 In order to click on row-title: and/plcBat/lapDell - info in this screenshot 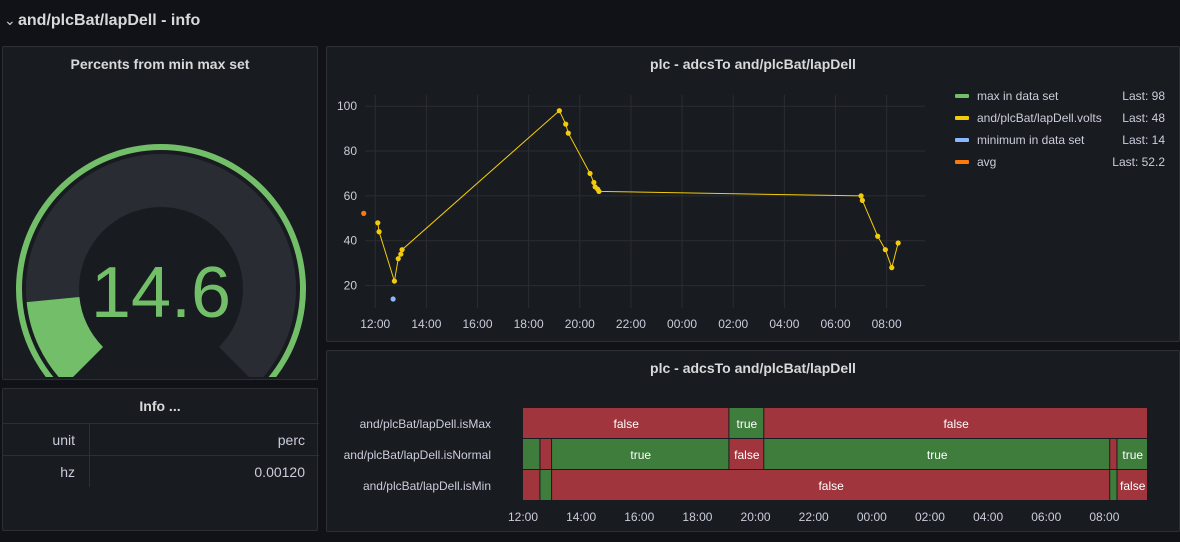, I will do `click(109, 20)`.